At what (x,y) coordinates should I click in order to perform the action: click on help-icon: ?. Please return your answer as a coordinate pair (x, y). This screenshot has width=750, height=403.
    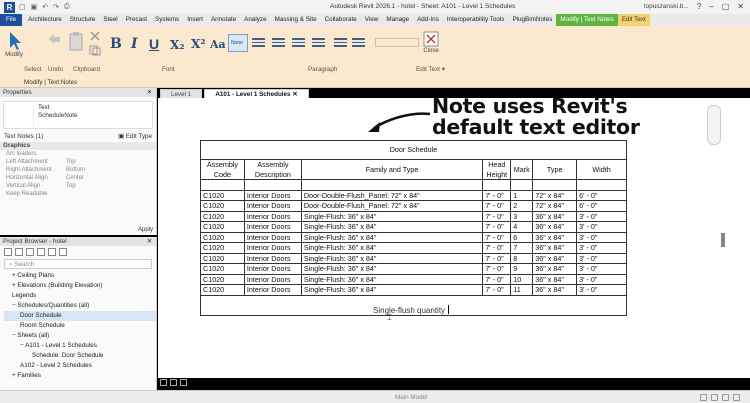
    Looking at the image, I should click on (699, 6).